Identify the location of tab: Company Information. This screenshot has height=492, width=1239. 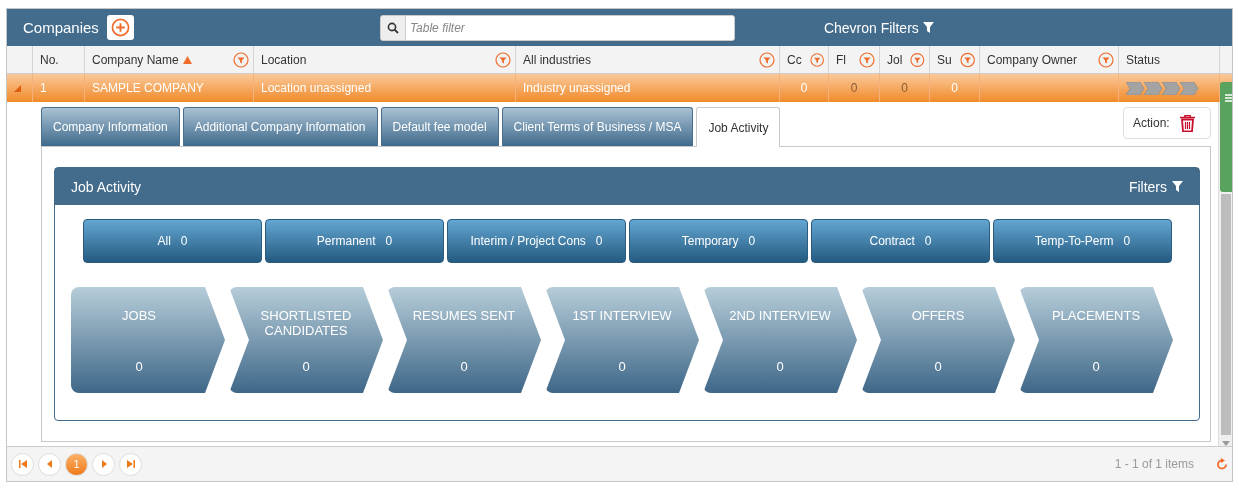
(110, 126).